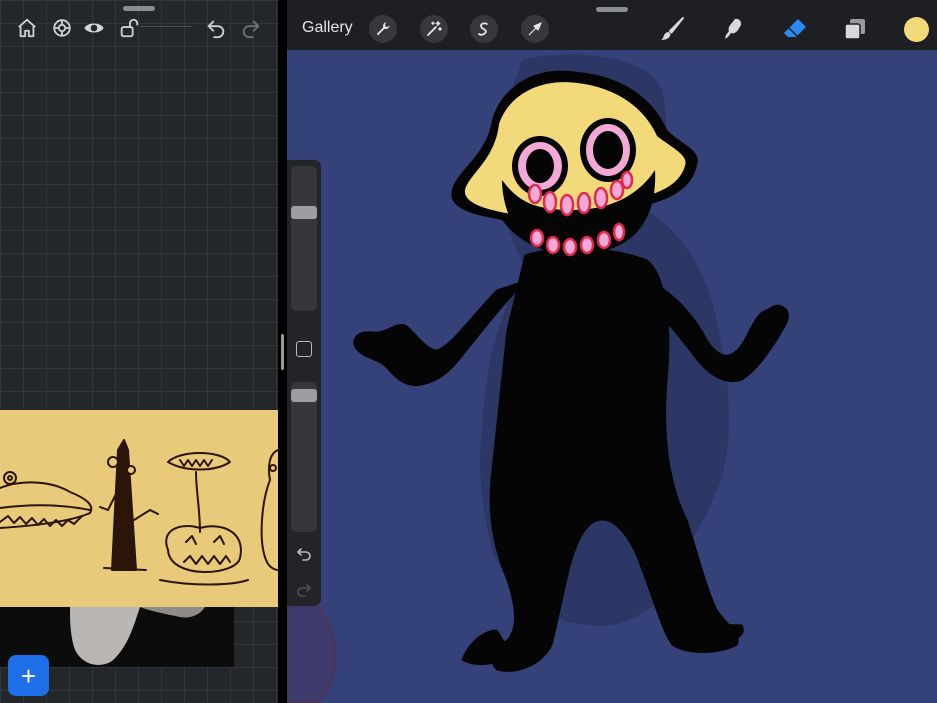  What do you see at coordinates (282, 352) in the screenshot?
I see `split-view-handle` at bounding box center [282, 352].